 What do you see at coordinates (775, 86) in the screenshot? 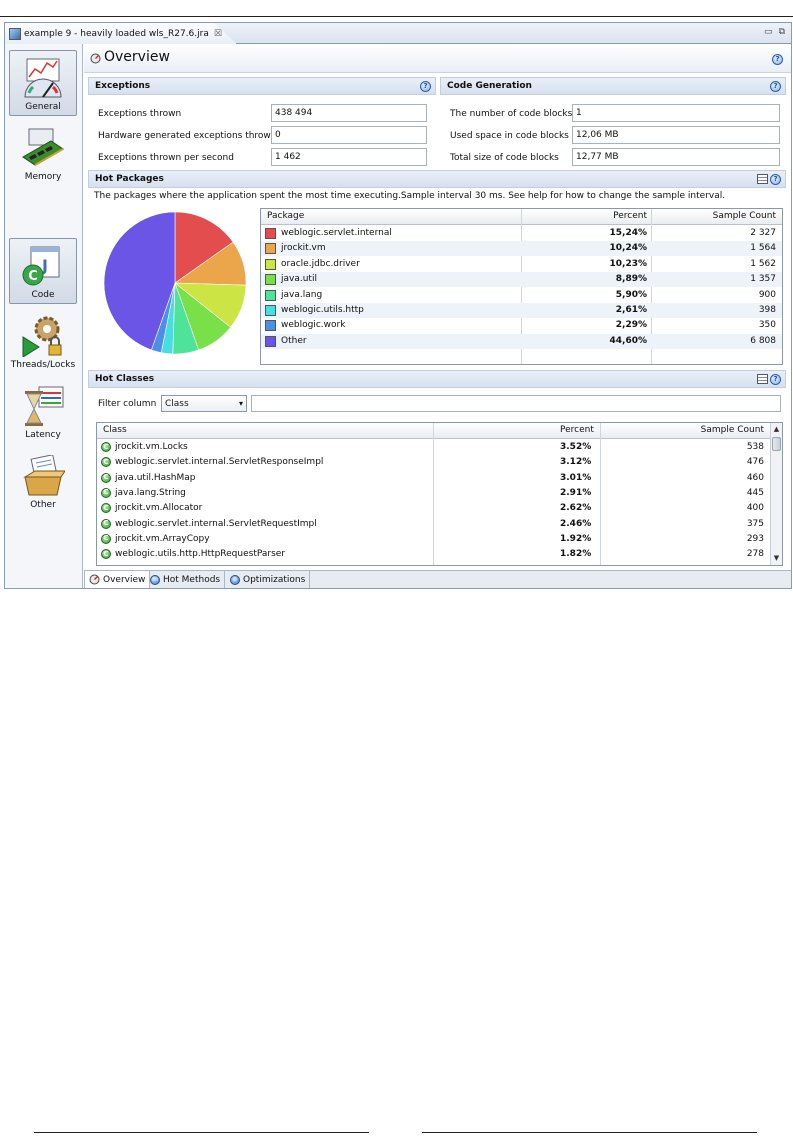
I see `code-generation-help-icon: ?` at bounding box center [775, 86].